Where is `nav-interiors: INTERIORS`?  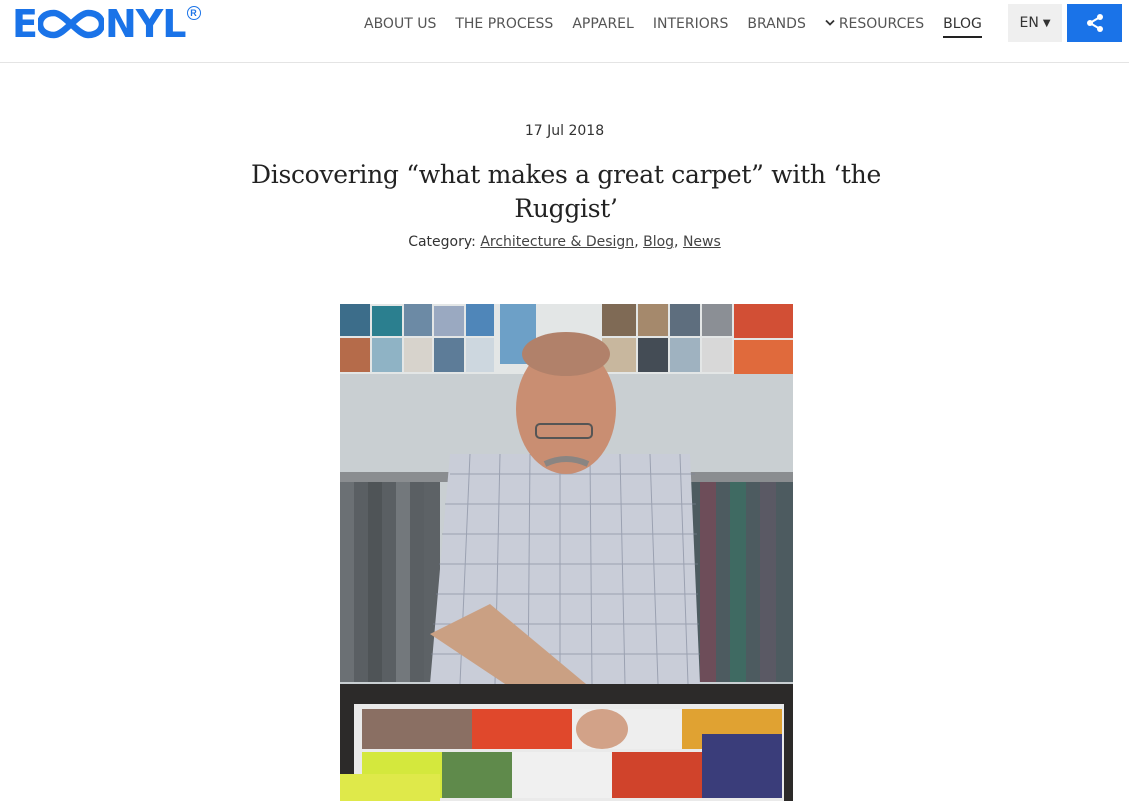 nav-interiors: INTERIORS is located at coordinates (691, 24).